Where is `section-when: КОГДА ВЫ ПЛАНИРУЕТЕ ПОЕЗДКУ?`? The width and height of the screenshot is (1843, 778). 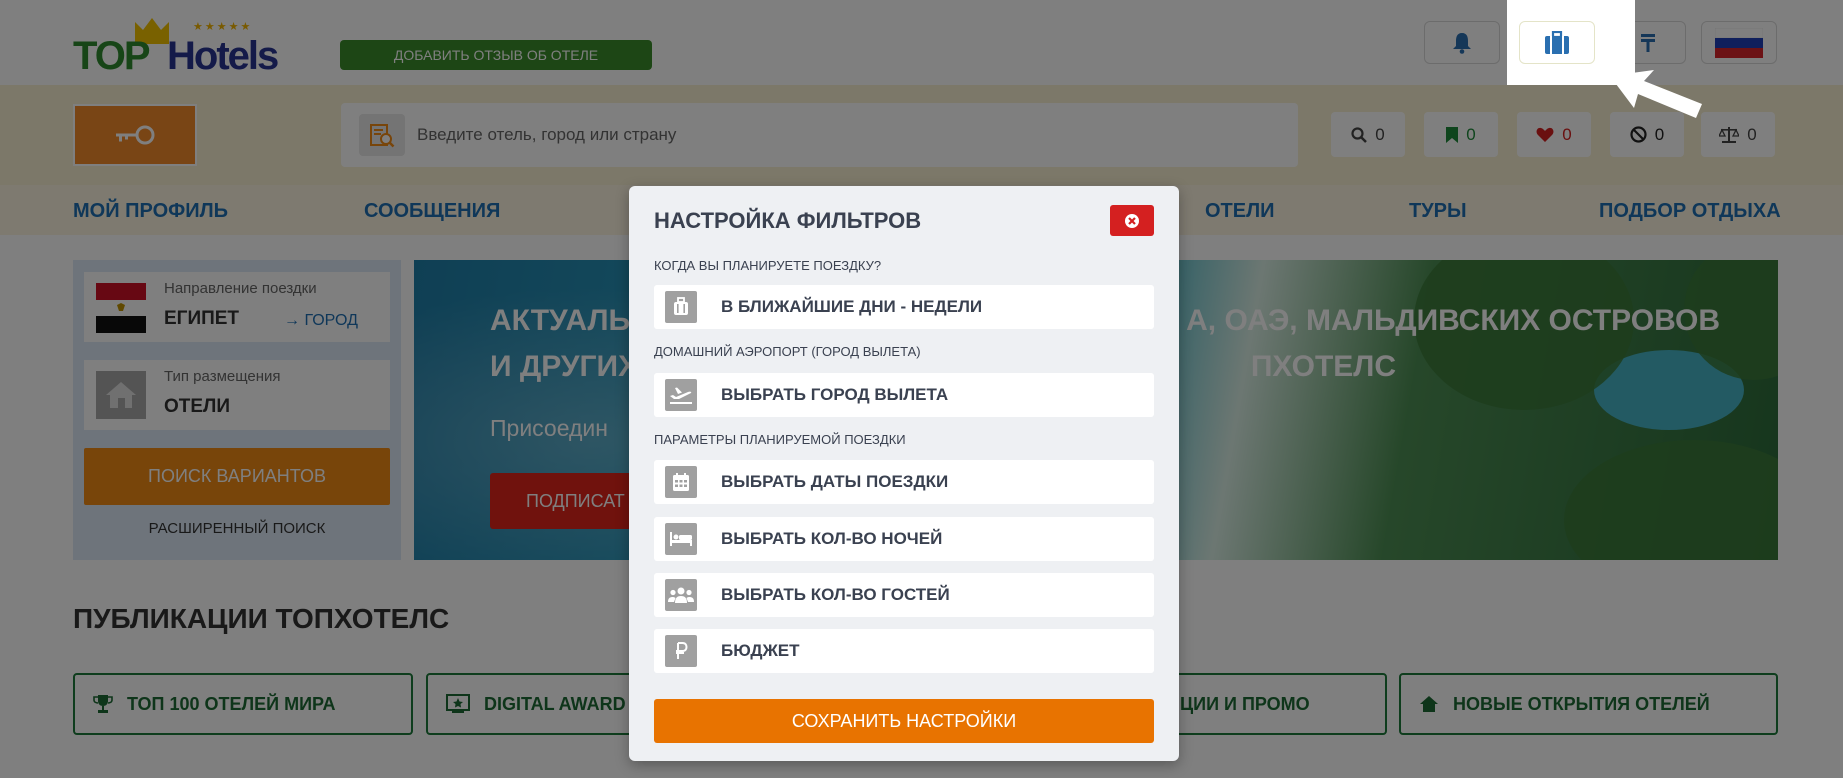
section-when: КОГДА ВЫ ПЛАНИРУЕТЕ ПОЕЗДКУ? is located at coordinates (768, 265).